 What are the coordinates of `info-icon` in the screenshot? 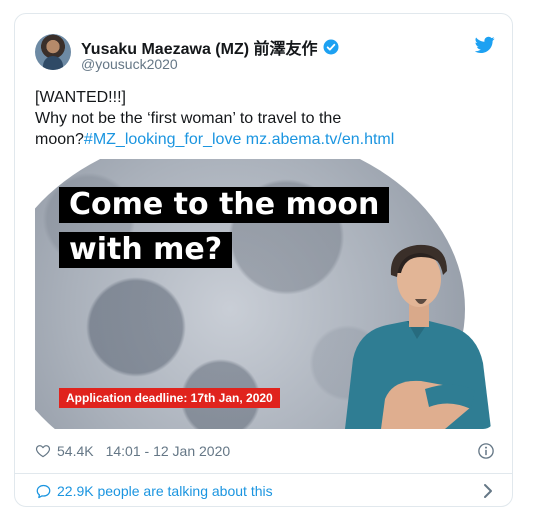 It's located at (486, 451).